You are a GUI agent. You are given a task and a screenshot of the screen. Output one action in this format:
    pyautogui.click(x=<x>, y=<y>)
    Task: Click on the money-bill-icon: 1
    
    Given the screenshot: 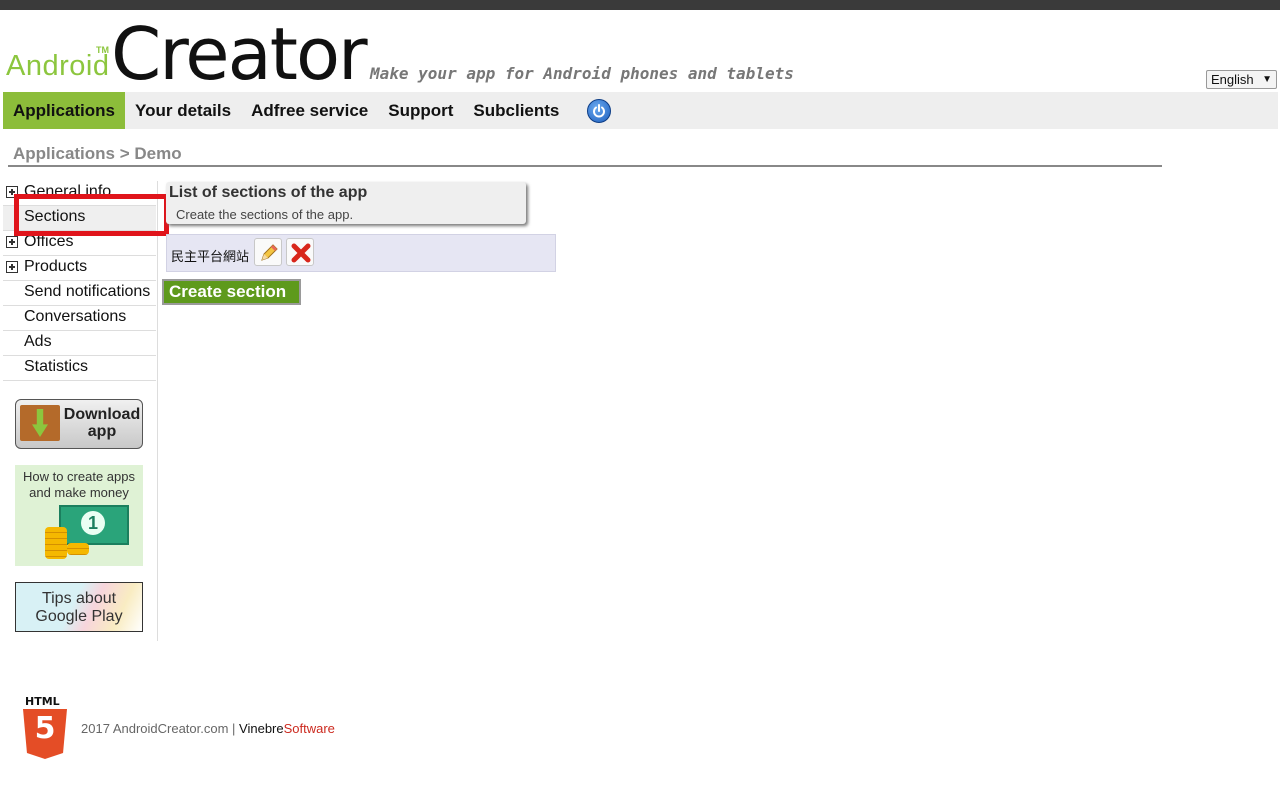 What is the action you would take?
    pyautogui.click(x=94, y=525)
    